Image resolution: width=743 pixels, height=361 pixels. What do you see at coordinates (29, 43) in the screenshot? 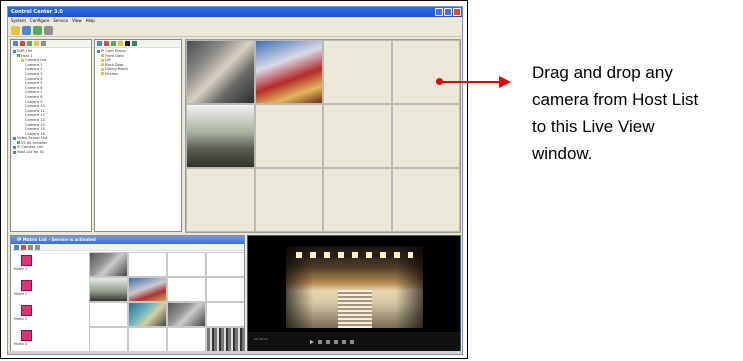
I see `connect-icon` at bounding box center [29, 43].